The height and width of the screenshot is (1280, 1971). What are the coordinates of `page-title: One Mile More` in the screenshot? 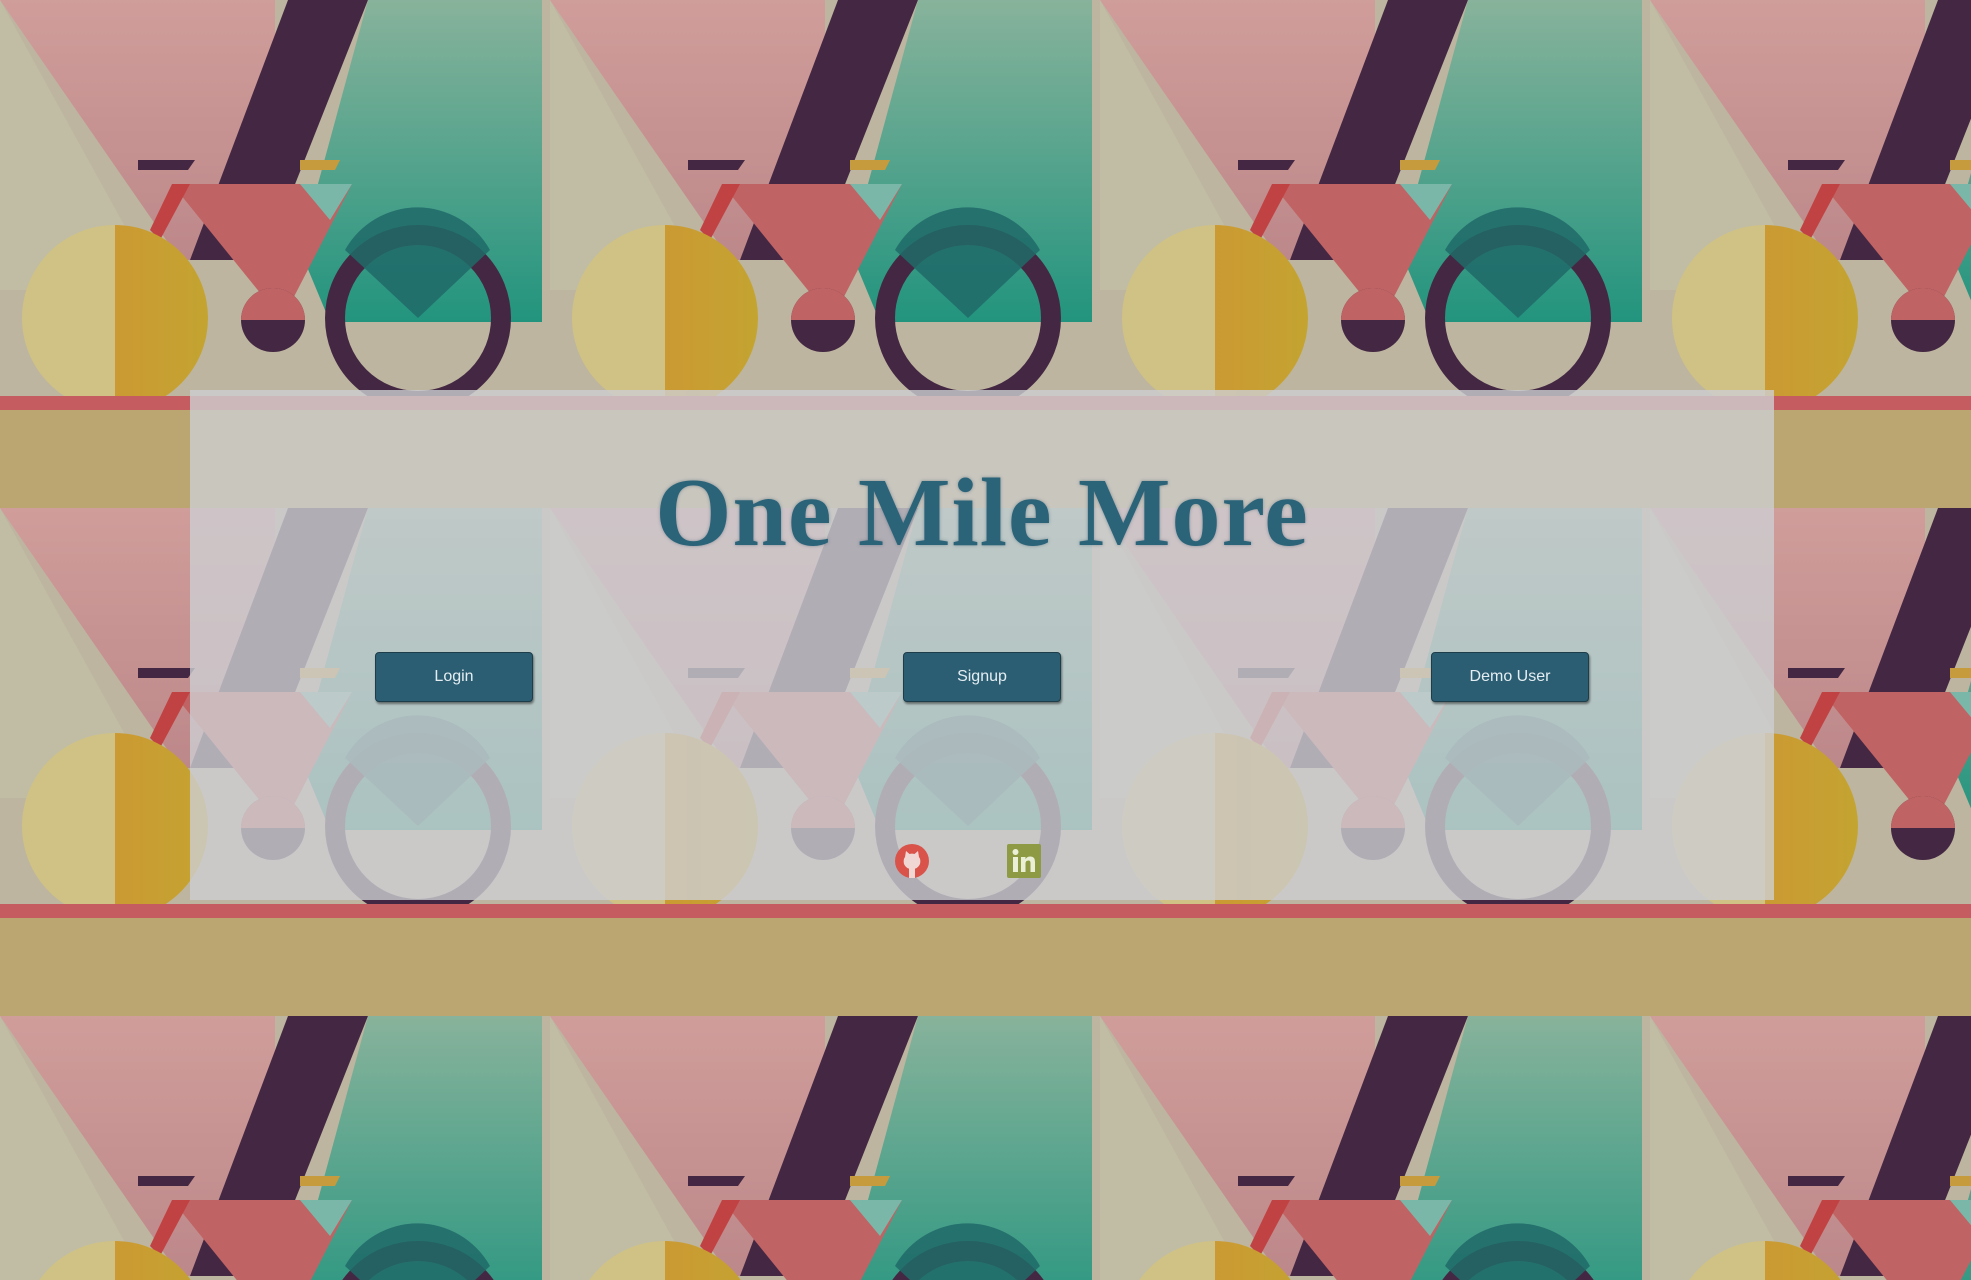 It's located at (982, 513).